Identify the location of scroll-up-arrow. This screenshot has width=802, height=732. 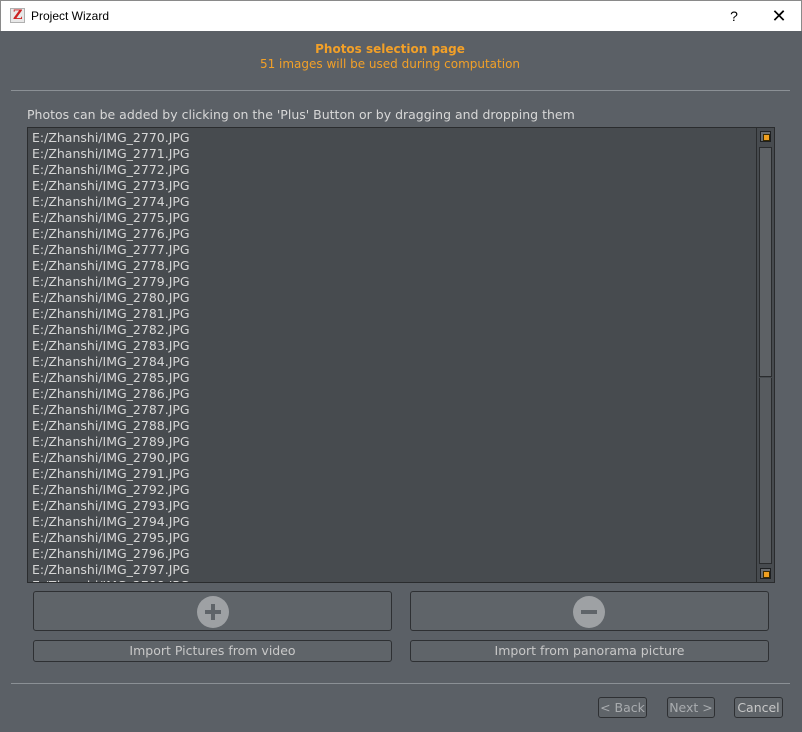
(765, 136).